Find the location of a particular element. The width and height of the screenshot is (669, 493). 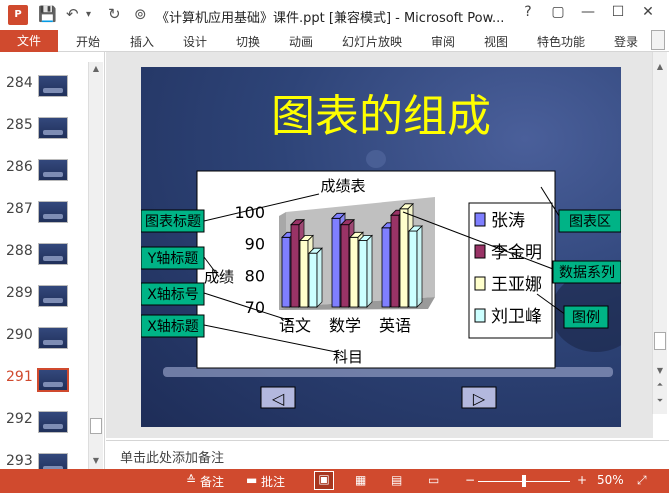

zoom-out-button: − is located at coordinates (470, 480).